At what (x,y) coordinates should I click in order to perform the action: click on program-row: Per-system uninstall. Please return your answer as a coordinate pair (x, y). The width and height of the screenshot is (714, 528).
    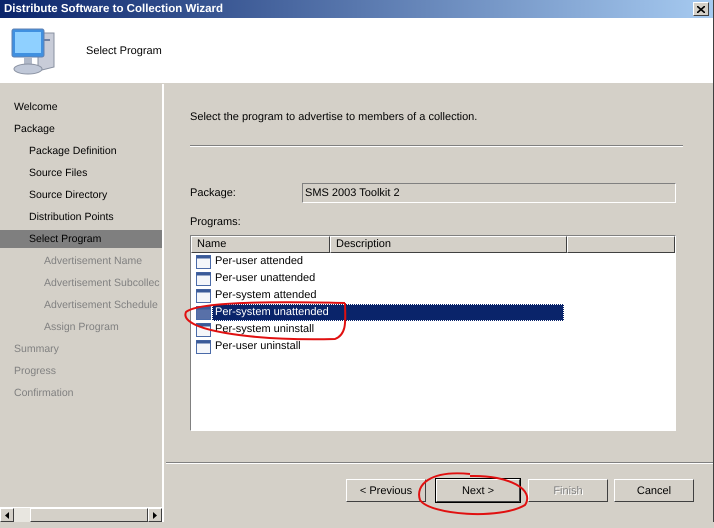
    Looking at the image, I should click on (388, 329).